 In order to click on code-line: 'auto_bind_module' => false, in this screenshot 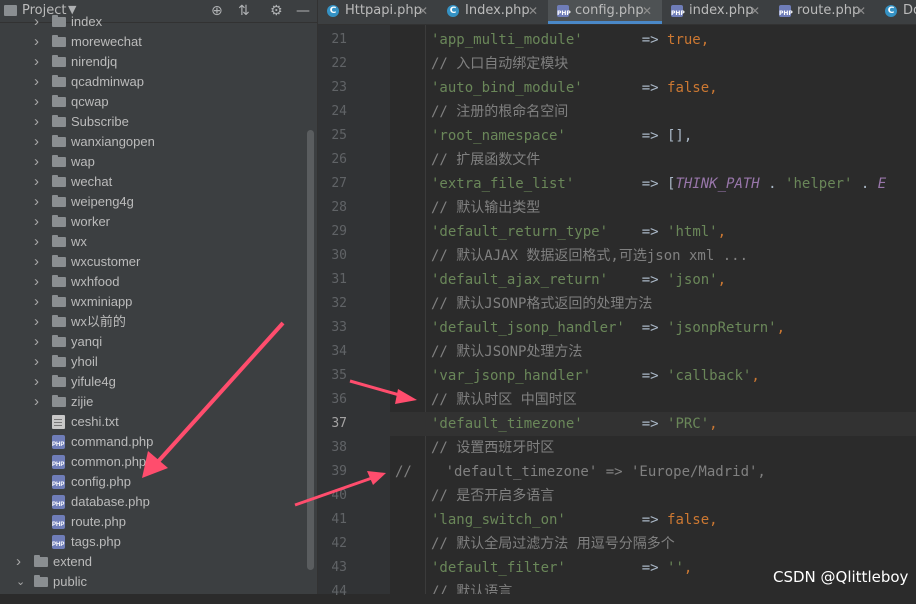, I will do `click(653, 88)`.